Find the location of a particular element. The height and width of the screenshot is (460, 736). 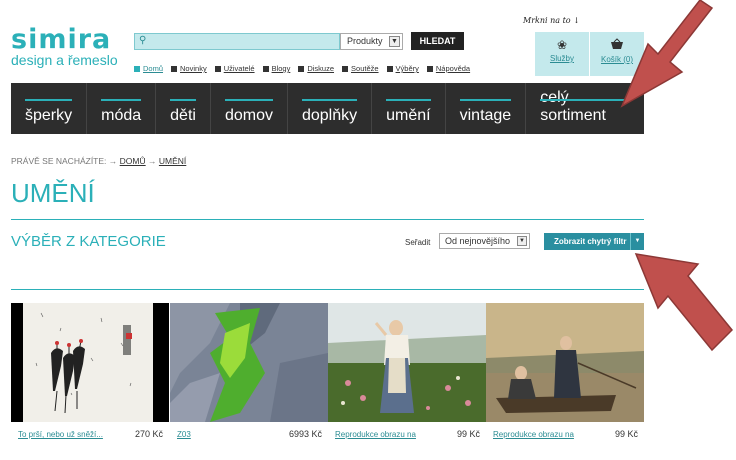

search-input is located at coordinates (244, 41).